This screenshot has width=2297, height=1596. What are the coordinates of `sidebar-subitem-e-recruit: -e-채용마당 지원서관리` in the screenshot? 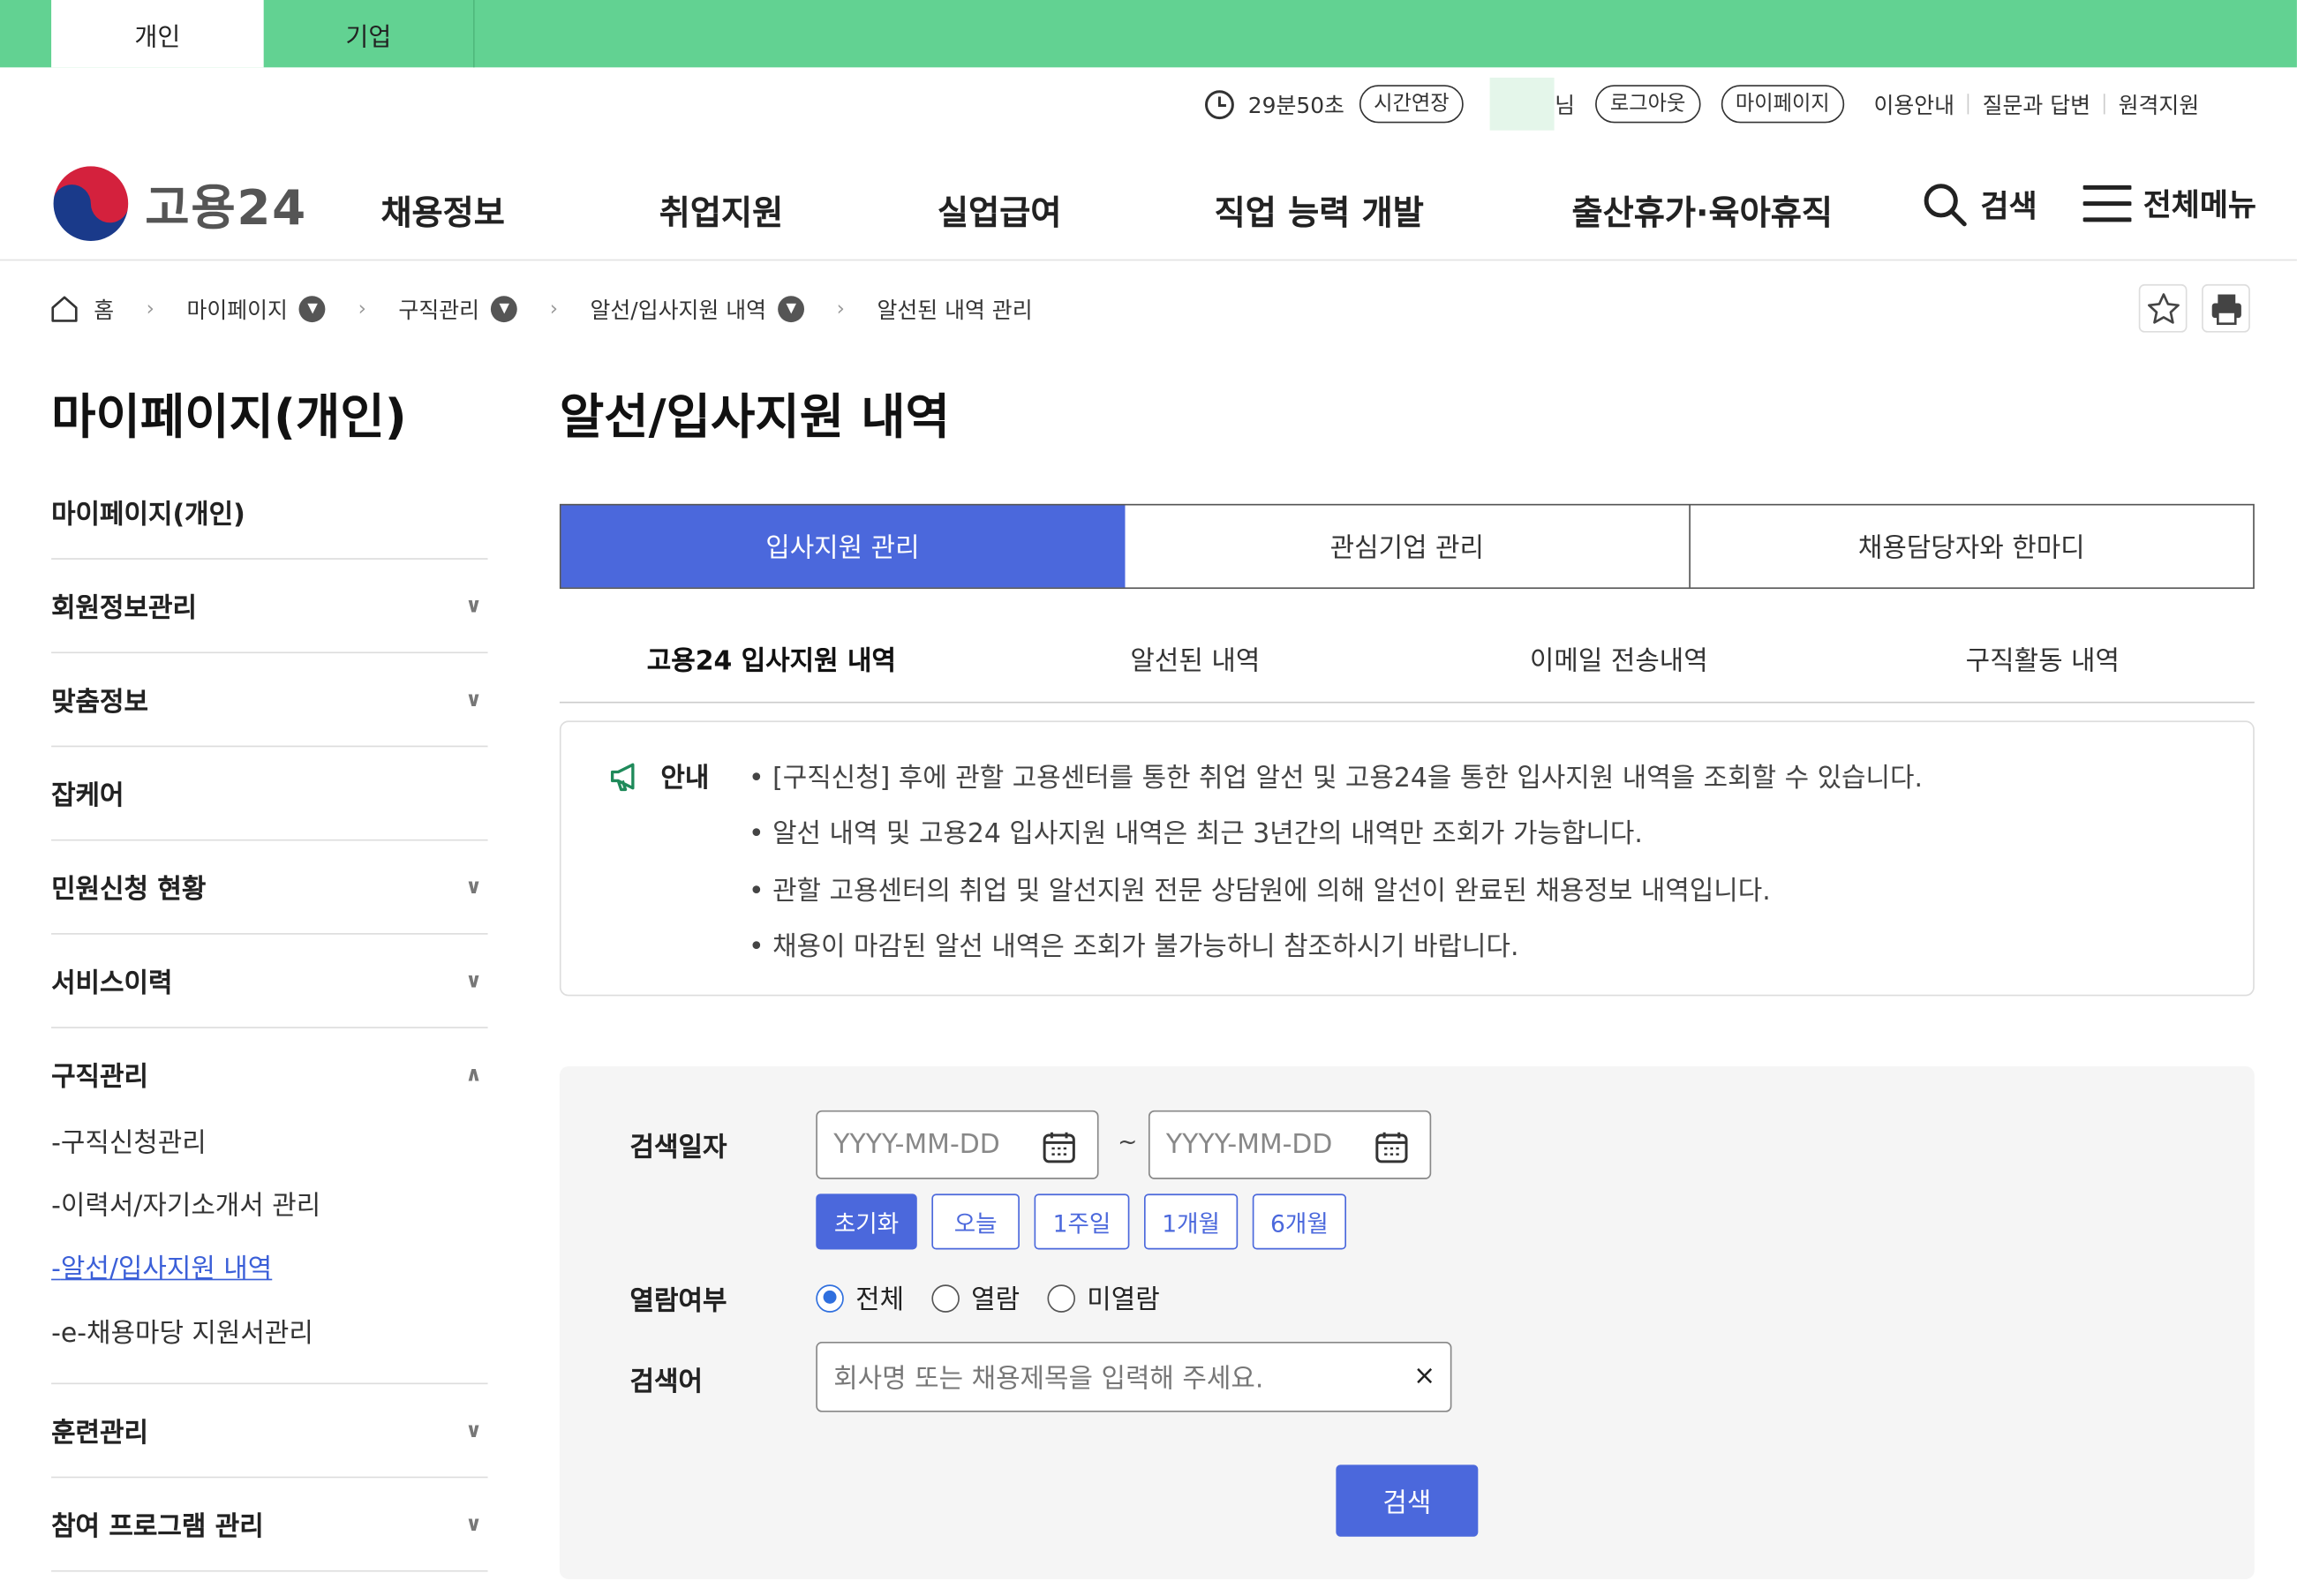 It's located at (182, 1332).